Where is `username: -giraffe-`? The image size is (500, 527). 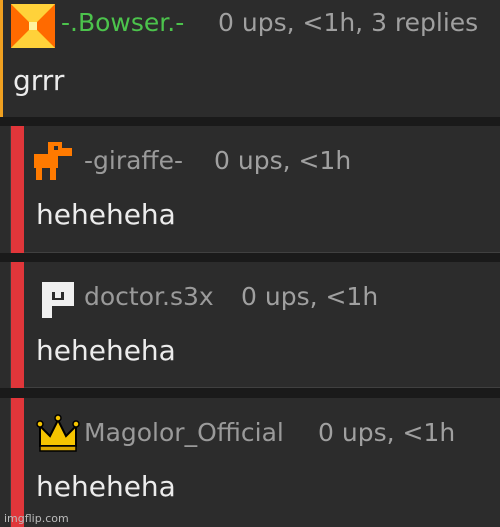
username: -giraffe- is located at coordinates (133, 160).